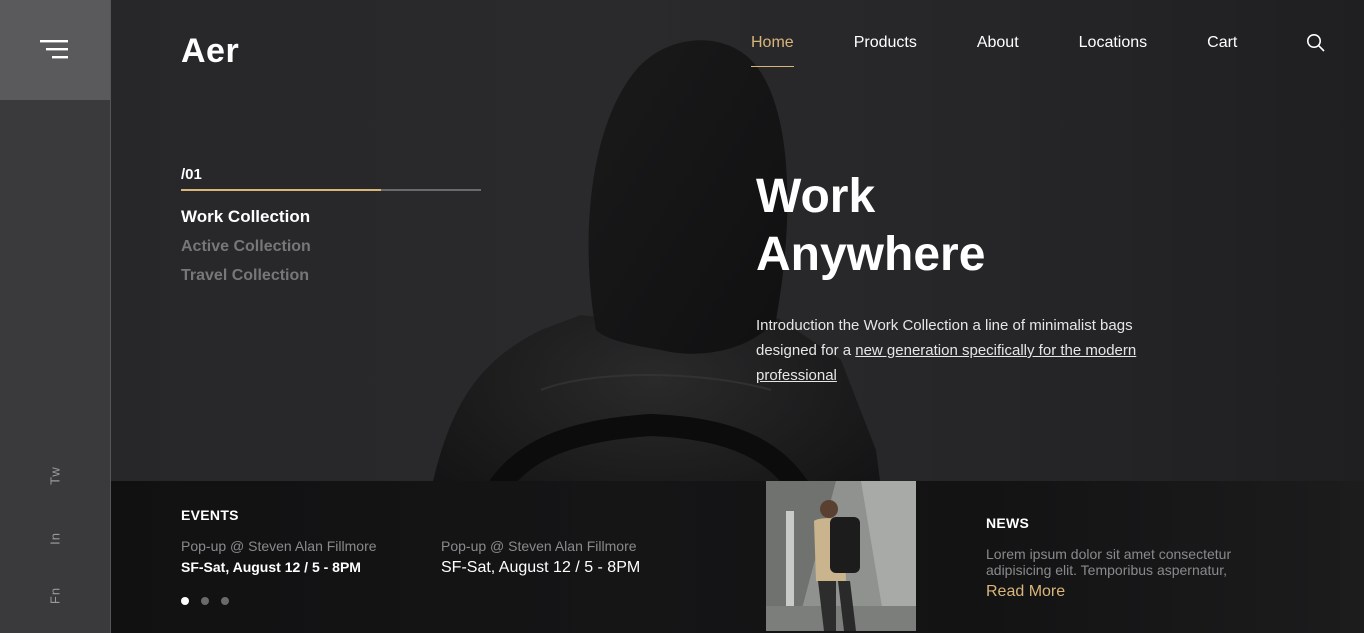 The image size is (1364, 633). I want to click on brand-logo: Aer, so click(210, 51).